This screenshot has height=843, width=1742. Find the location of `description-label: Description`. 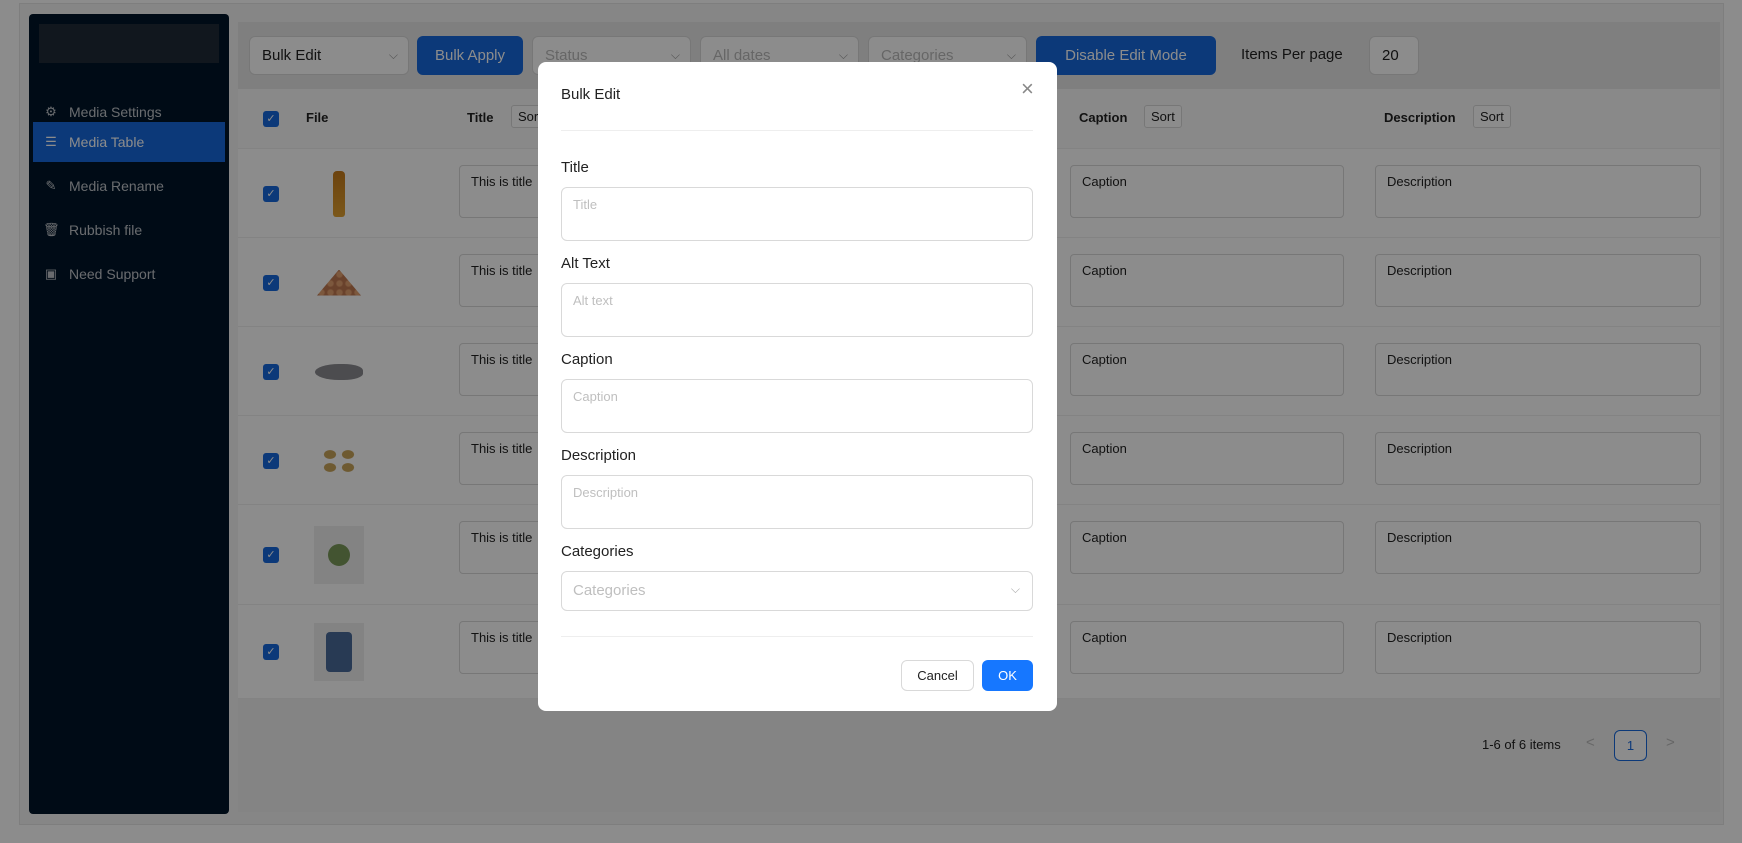

description-label: Description is located at coordinates (599, 455).